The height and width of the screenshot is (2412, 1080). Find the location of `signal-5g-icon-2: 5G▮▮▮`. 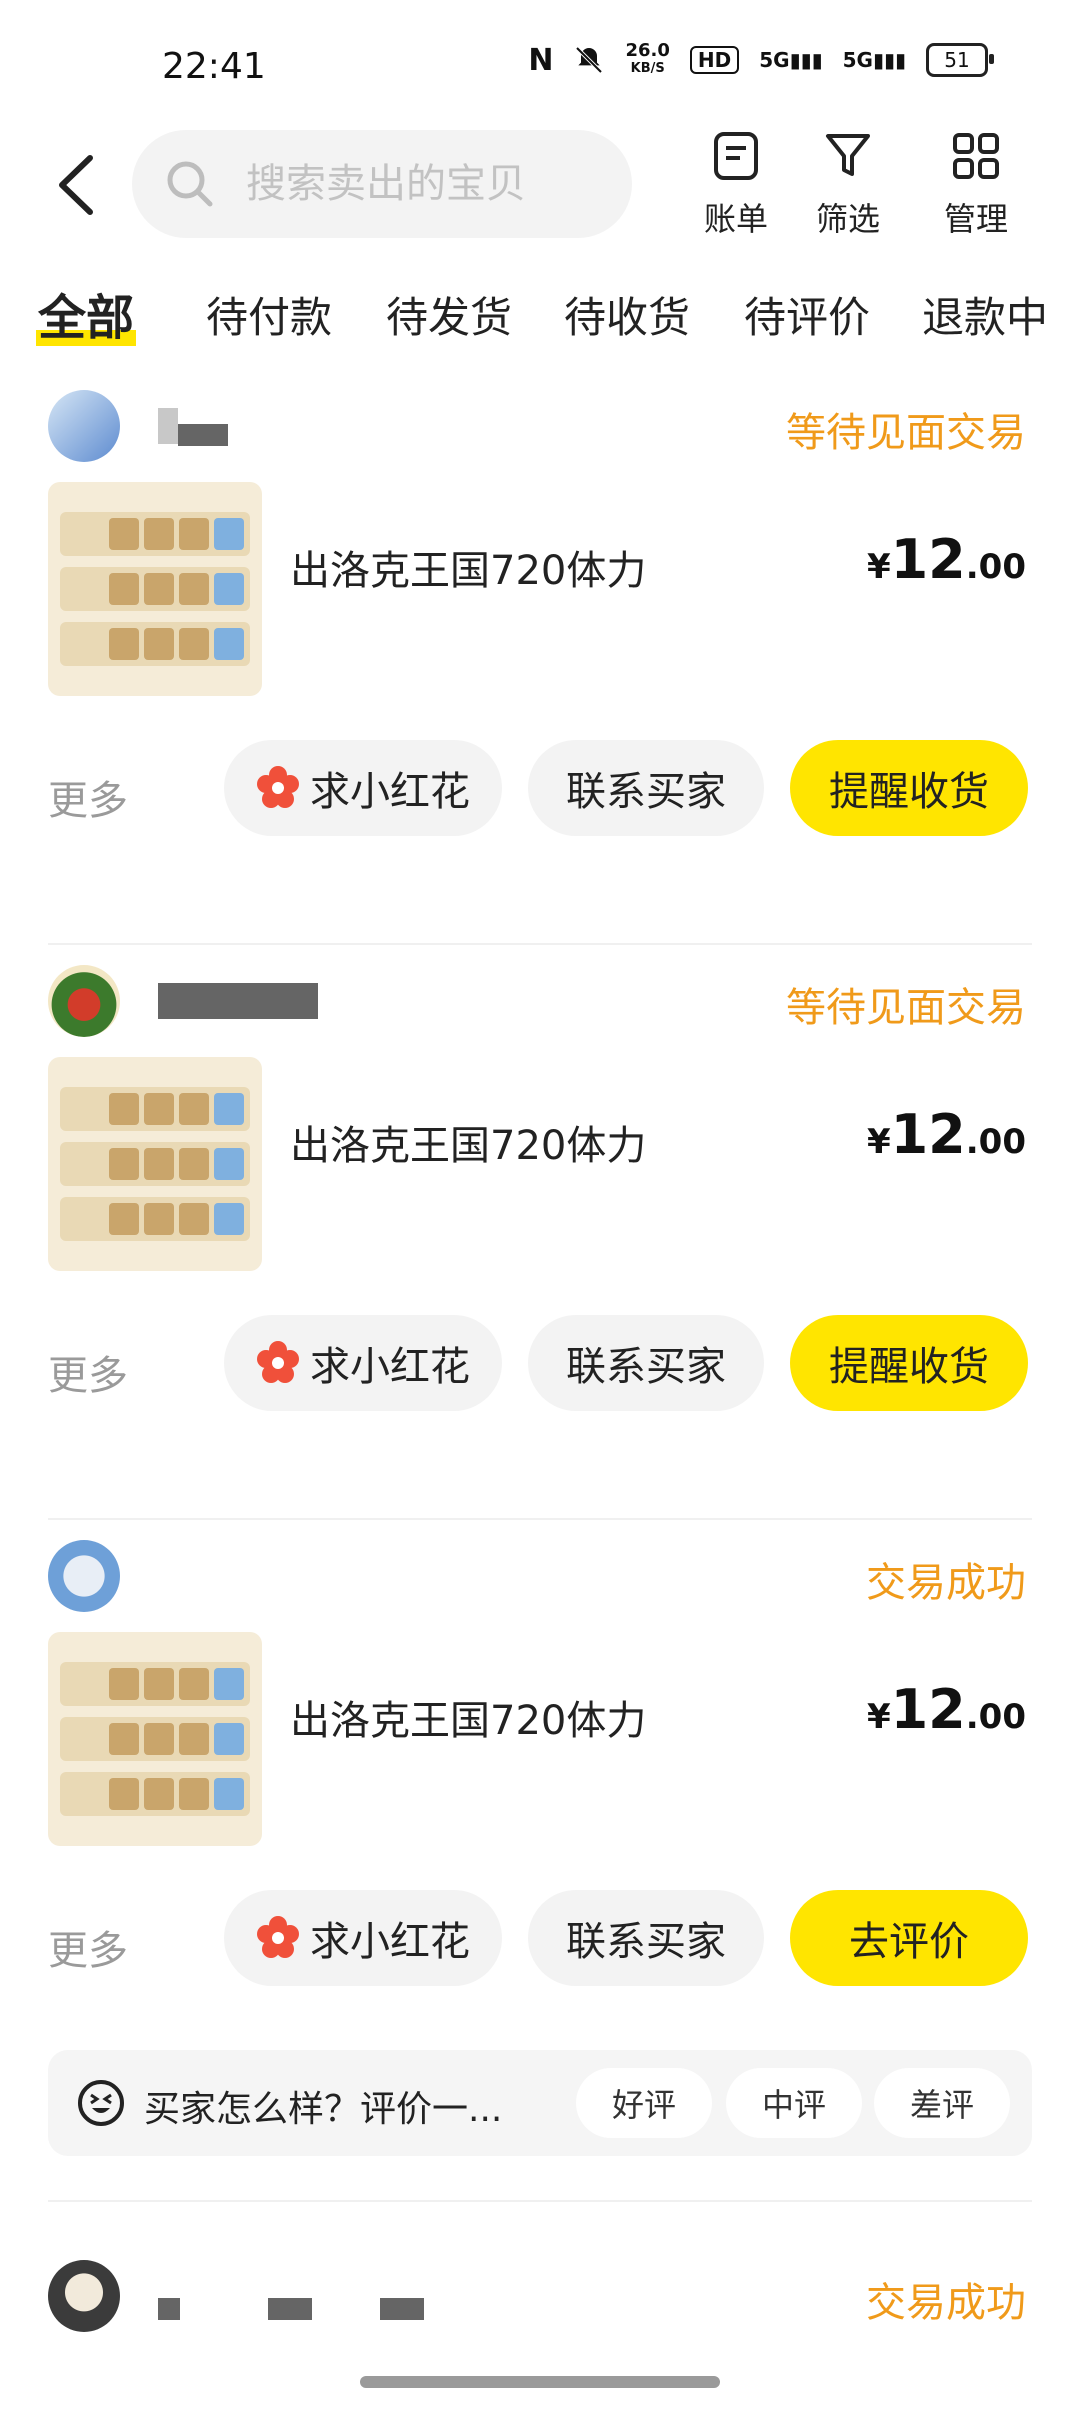

signal-5g-icon-2: 5G▮▮▮ is located at coordinates (874, 60).